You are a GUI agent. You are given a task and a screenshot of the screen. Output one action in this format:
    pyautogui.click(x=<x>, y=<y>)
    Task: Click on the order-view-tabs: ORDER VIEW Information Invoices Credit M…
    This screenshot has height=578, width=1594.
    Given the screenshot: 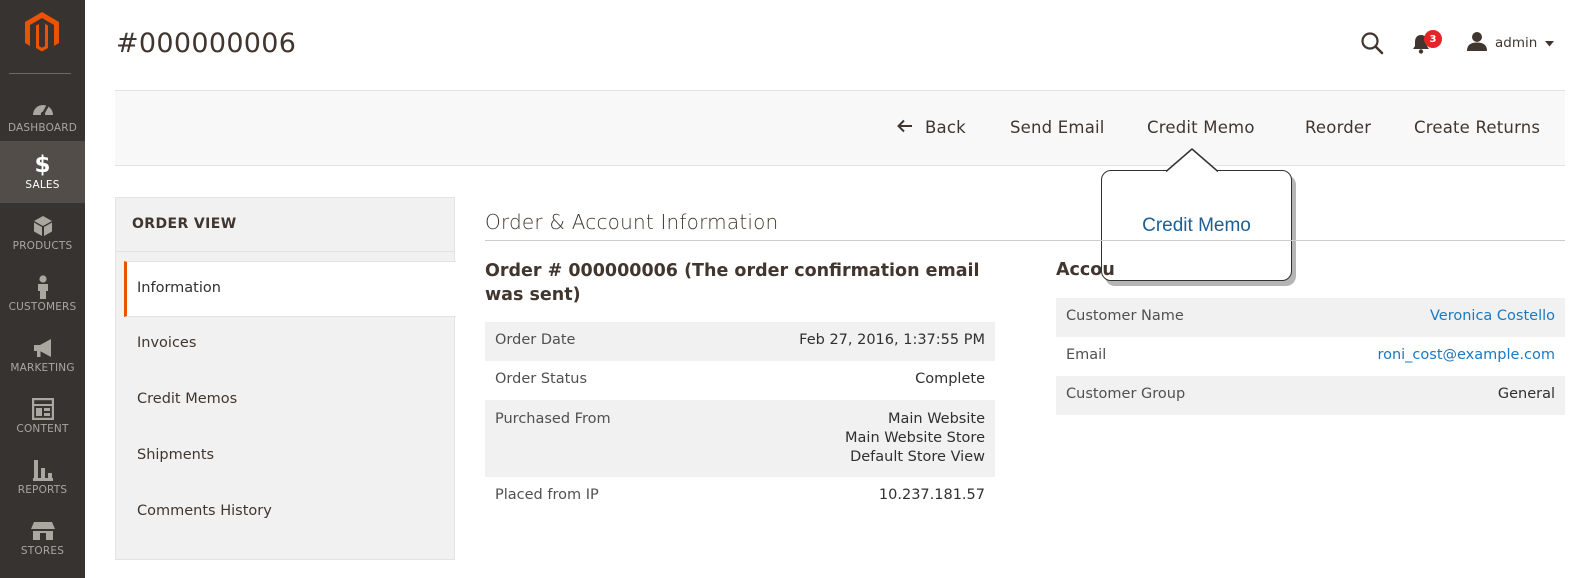 What is the action you would take?
    pyautogui.click(x=285, y=378)
    